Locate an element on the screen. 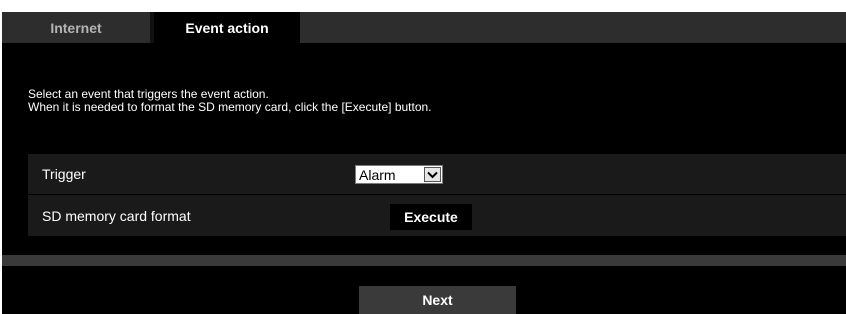 This screenshot has height=314, width=846. tab-event-action: Event action is located at coordinates (227, 27).